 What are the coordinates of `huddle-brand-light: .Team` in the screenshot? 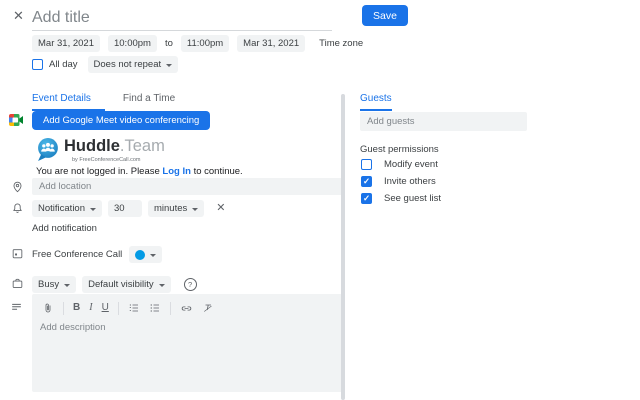 It's located at (142, 146).